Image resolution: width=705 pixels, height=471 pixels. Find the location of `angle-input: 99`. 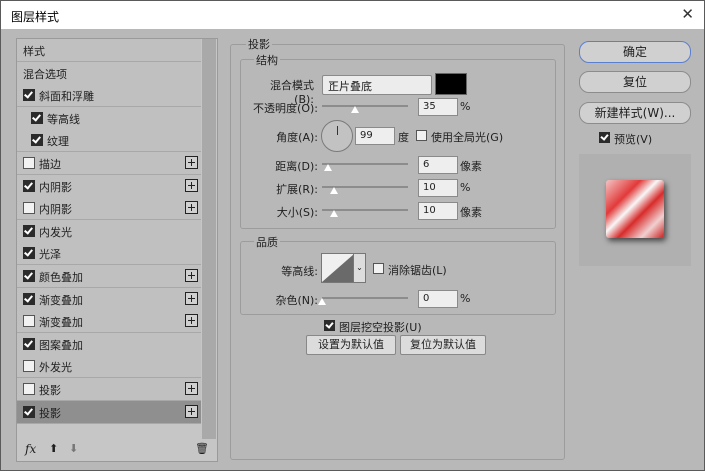

angle-input: 99 is located at coordinates (375, 136).